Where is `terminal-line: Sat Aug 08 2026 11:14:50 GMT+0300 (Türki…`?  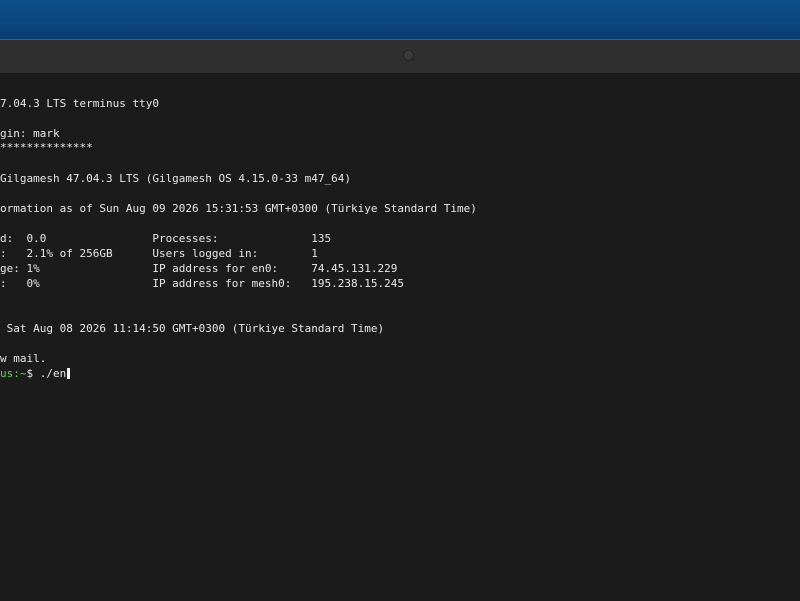 terminal-line: Sat Aug 08 2026 11:14:50 GMT+0300 (Türki… is located at coordinates (192, 328).